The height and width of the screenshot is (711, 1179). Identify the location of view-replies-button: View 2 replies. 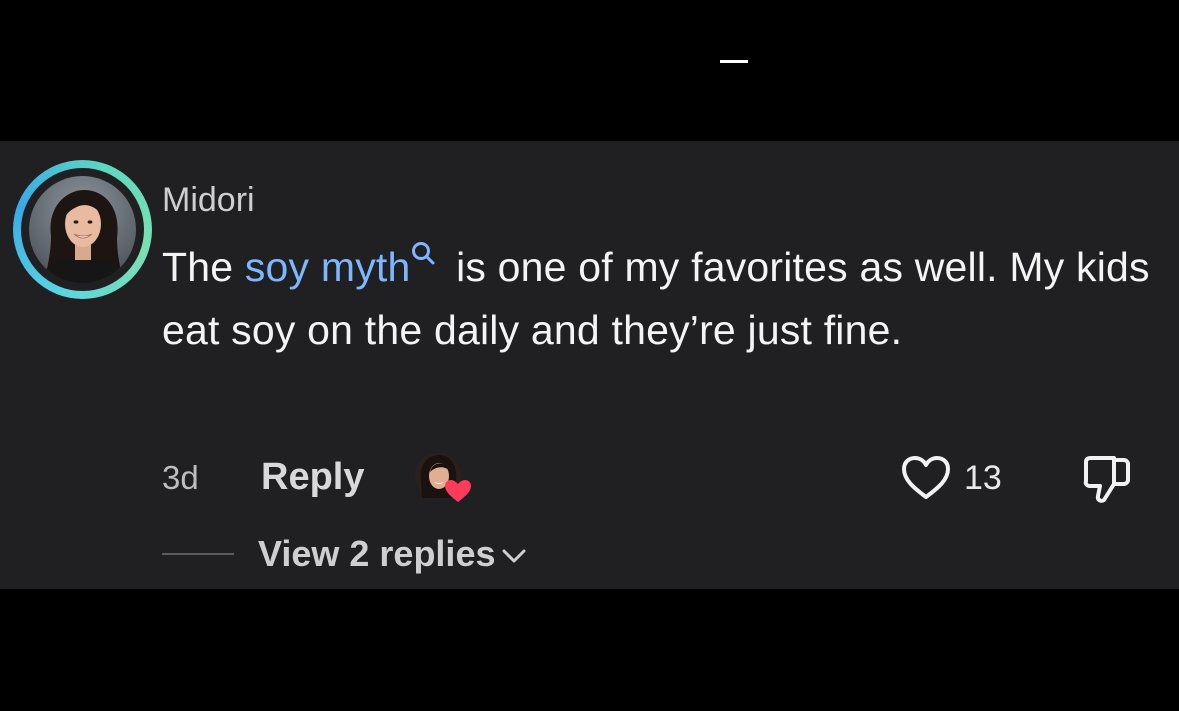
(392, 554).